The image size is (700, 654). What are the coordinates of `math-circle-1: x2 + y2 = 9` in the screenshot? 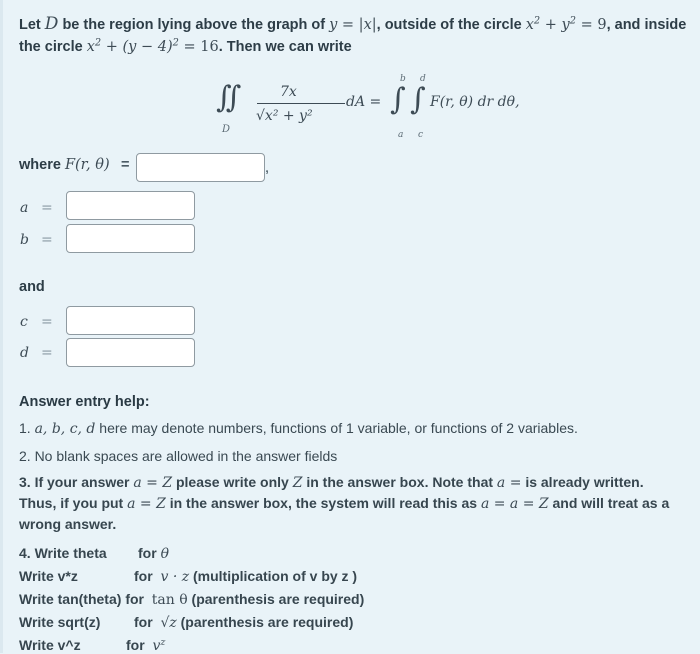 It's located at (566, 24).